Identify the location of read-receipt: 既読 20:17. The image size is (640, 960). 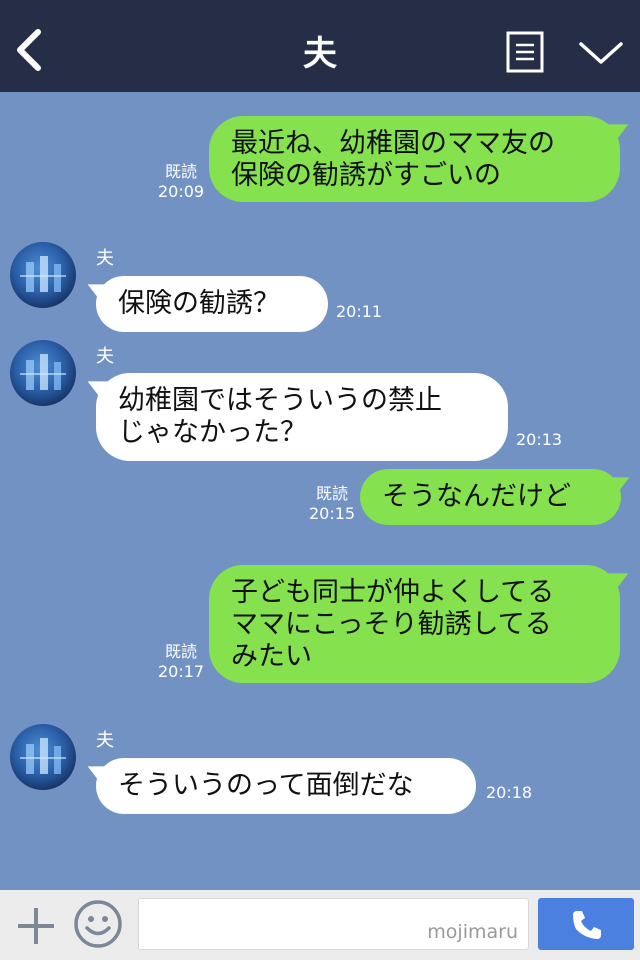
(181, 661).